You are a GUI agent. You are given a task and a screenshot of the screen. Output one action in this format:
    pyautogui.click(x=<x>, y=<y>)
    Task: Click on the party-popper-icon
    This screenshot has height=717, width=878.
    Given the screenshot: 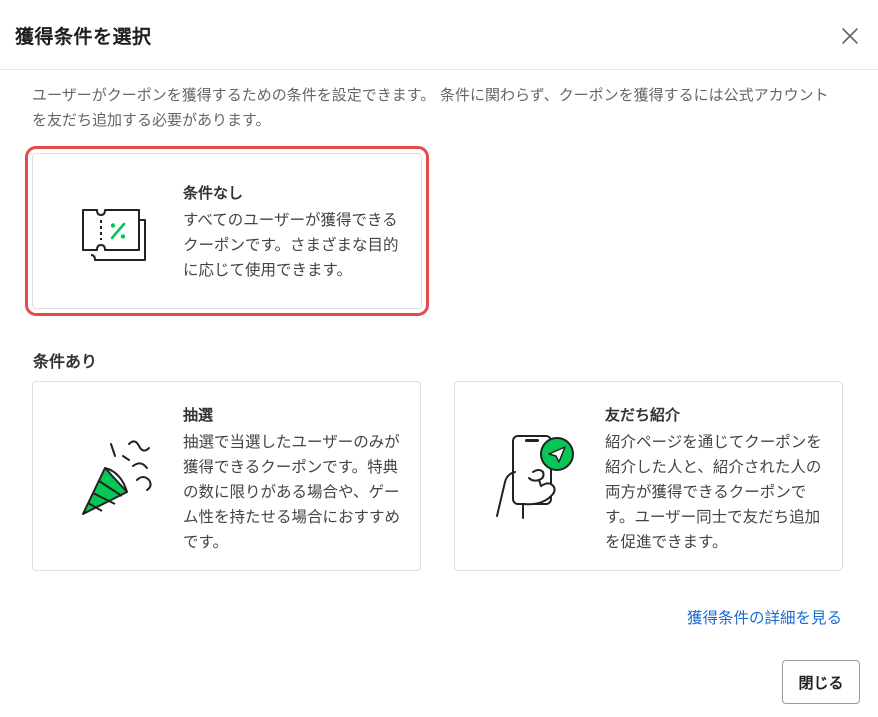 What is the action you would take?
    pyautogui.click(x=117, y=478)
    